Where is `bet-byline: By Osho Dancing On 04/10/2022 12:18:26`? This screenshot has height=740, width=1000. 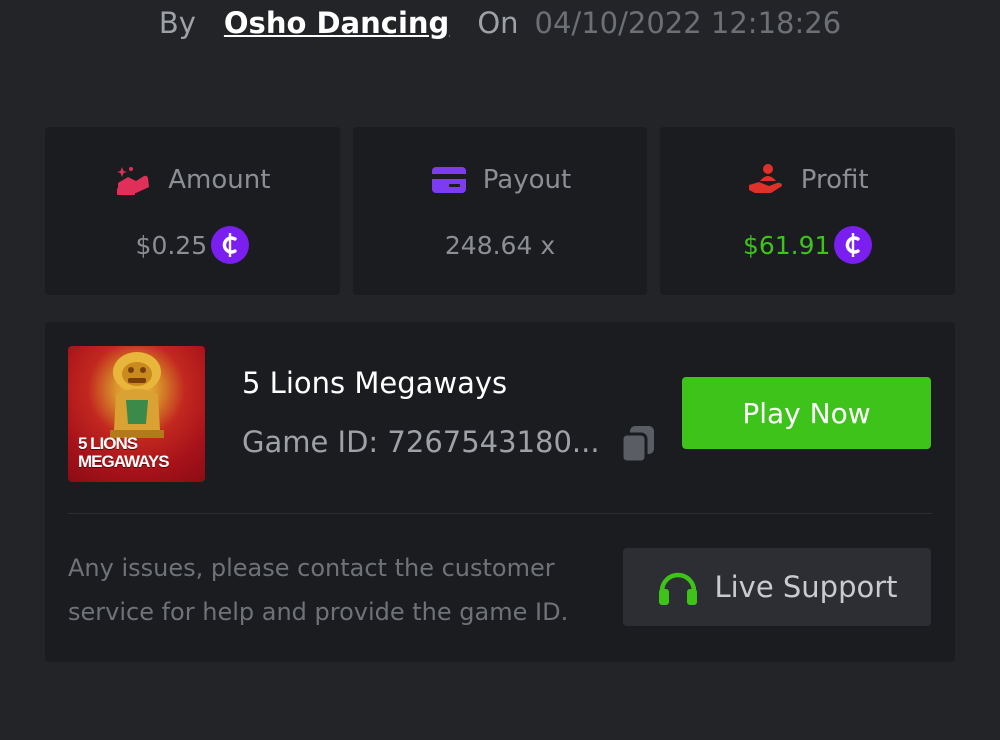
bet-byline: By Osho Dancing On 04/10/2022 12:18:26 is located at coordinates (500, 23).